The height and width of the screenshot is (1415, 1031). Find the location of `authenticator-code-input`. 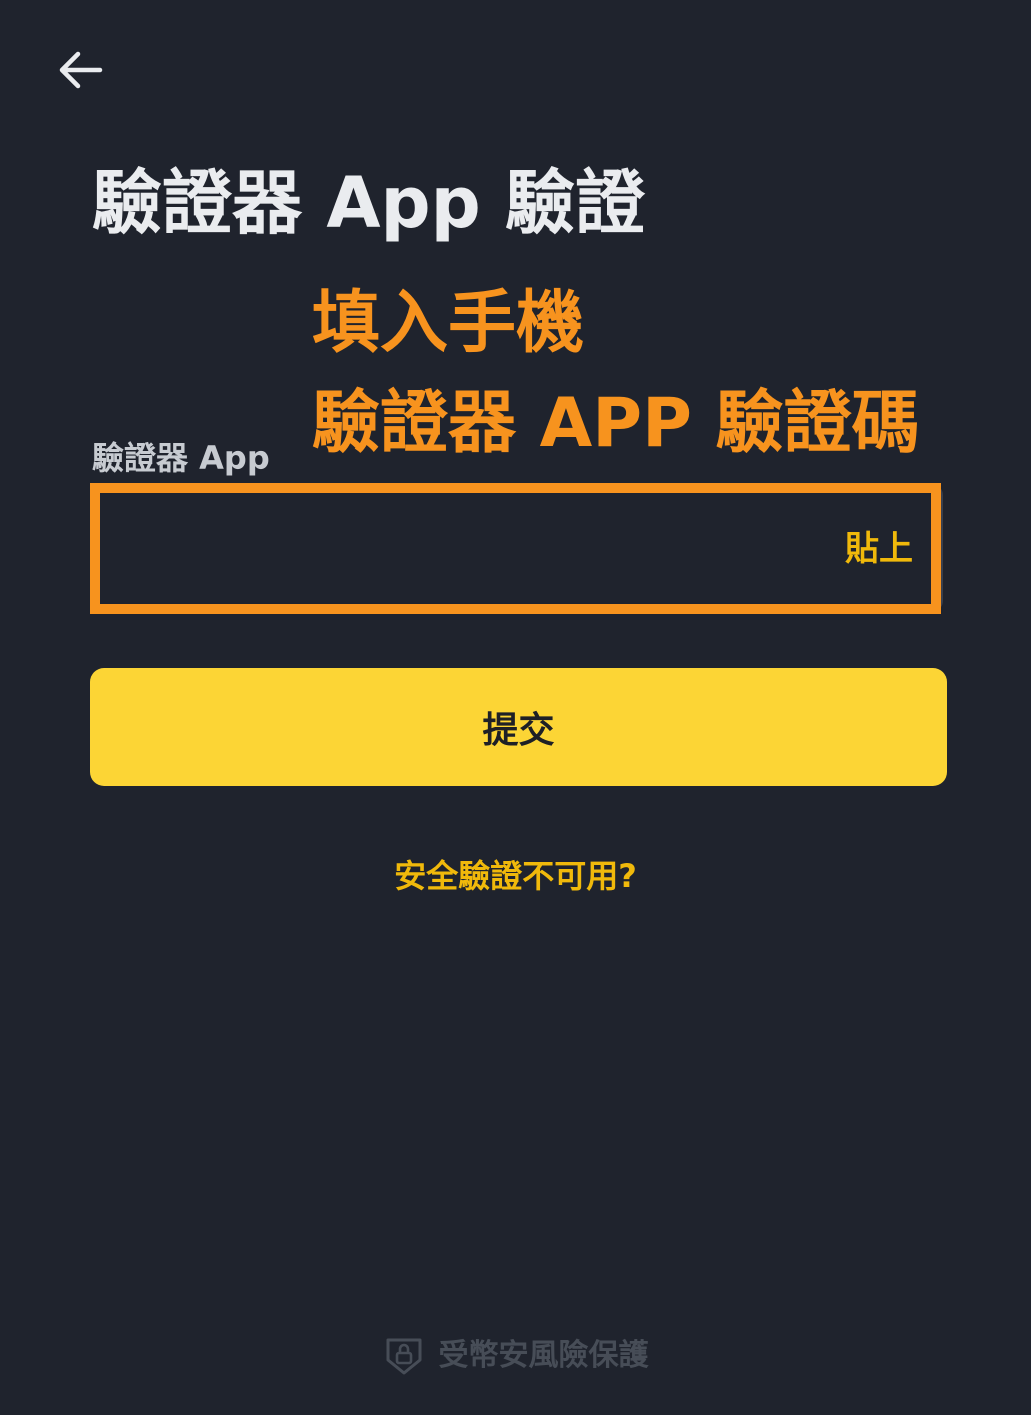

authenticator-code-input is located at coordinates (456, 549).